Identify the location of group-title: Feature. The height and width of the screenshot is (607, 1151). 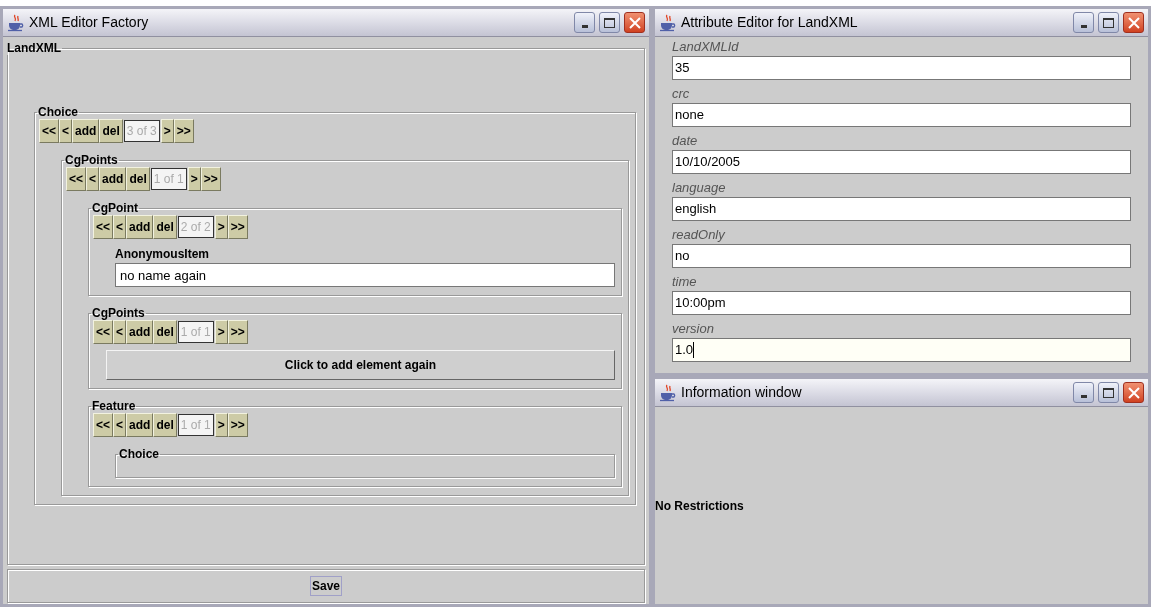
(114, 406).